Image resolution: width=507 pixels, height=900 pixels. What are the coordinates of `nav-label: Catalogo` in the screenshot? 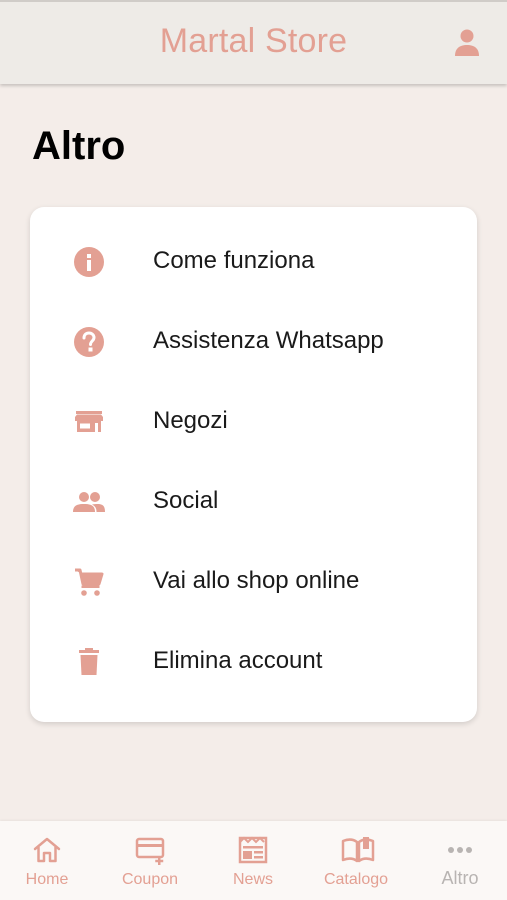 It's located at (356, 879).